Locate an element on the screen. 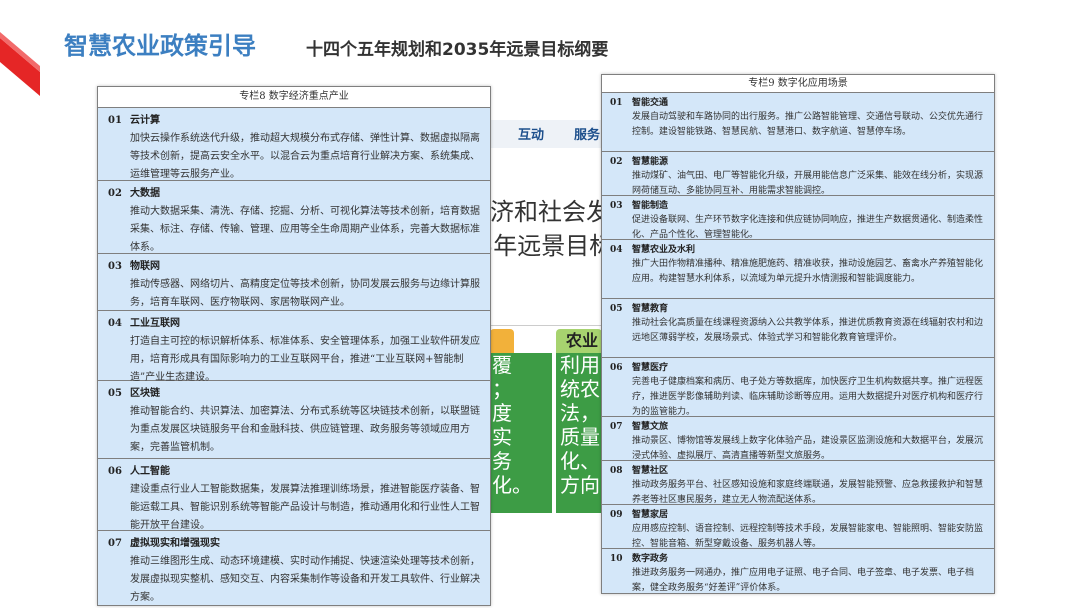 The image size is (1080, 608). page-subtitle: 十四个五年规划和2035年远景目标纲要 is located at coordinates (457, 50).